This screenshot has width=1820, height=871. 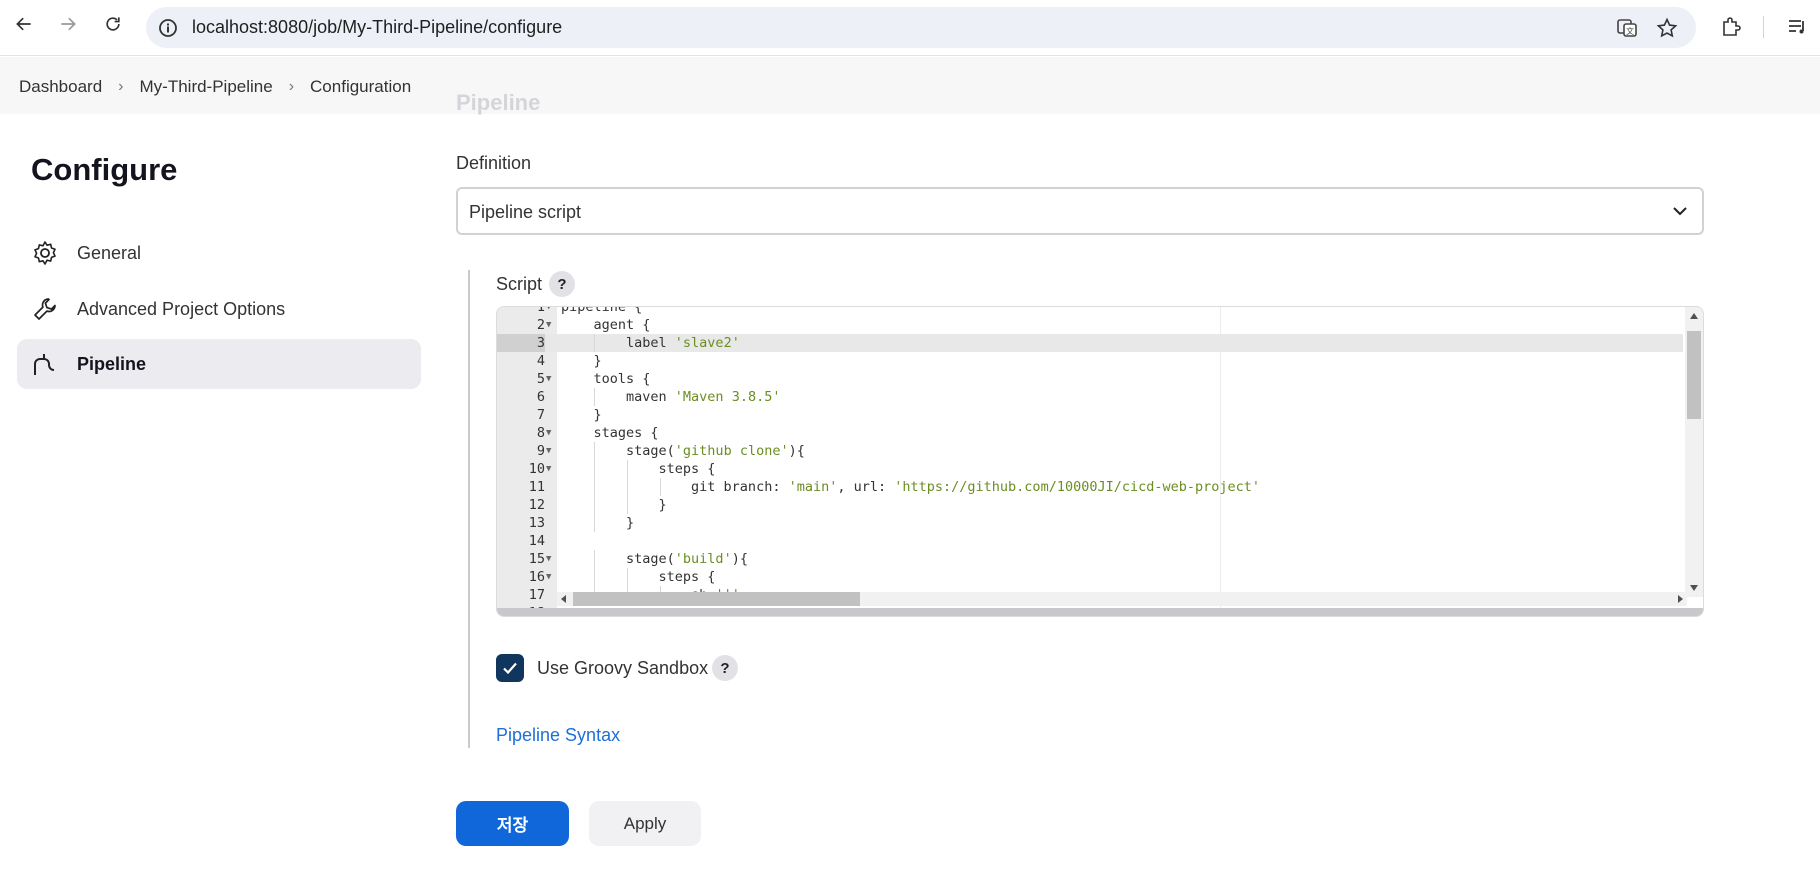 What do you see at coordinates (1090, 451) in the screenshot?
I see `code-line: 9 ▼ stage('github clone'){` at bounding box center [1090, 451].